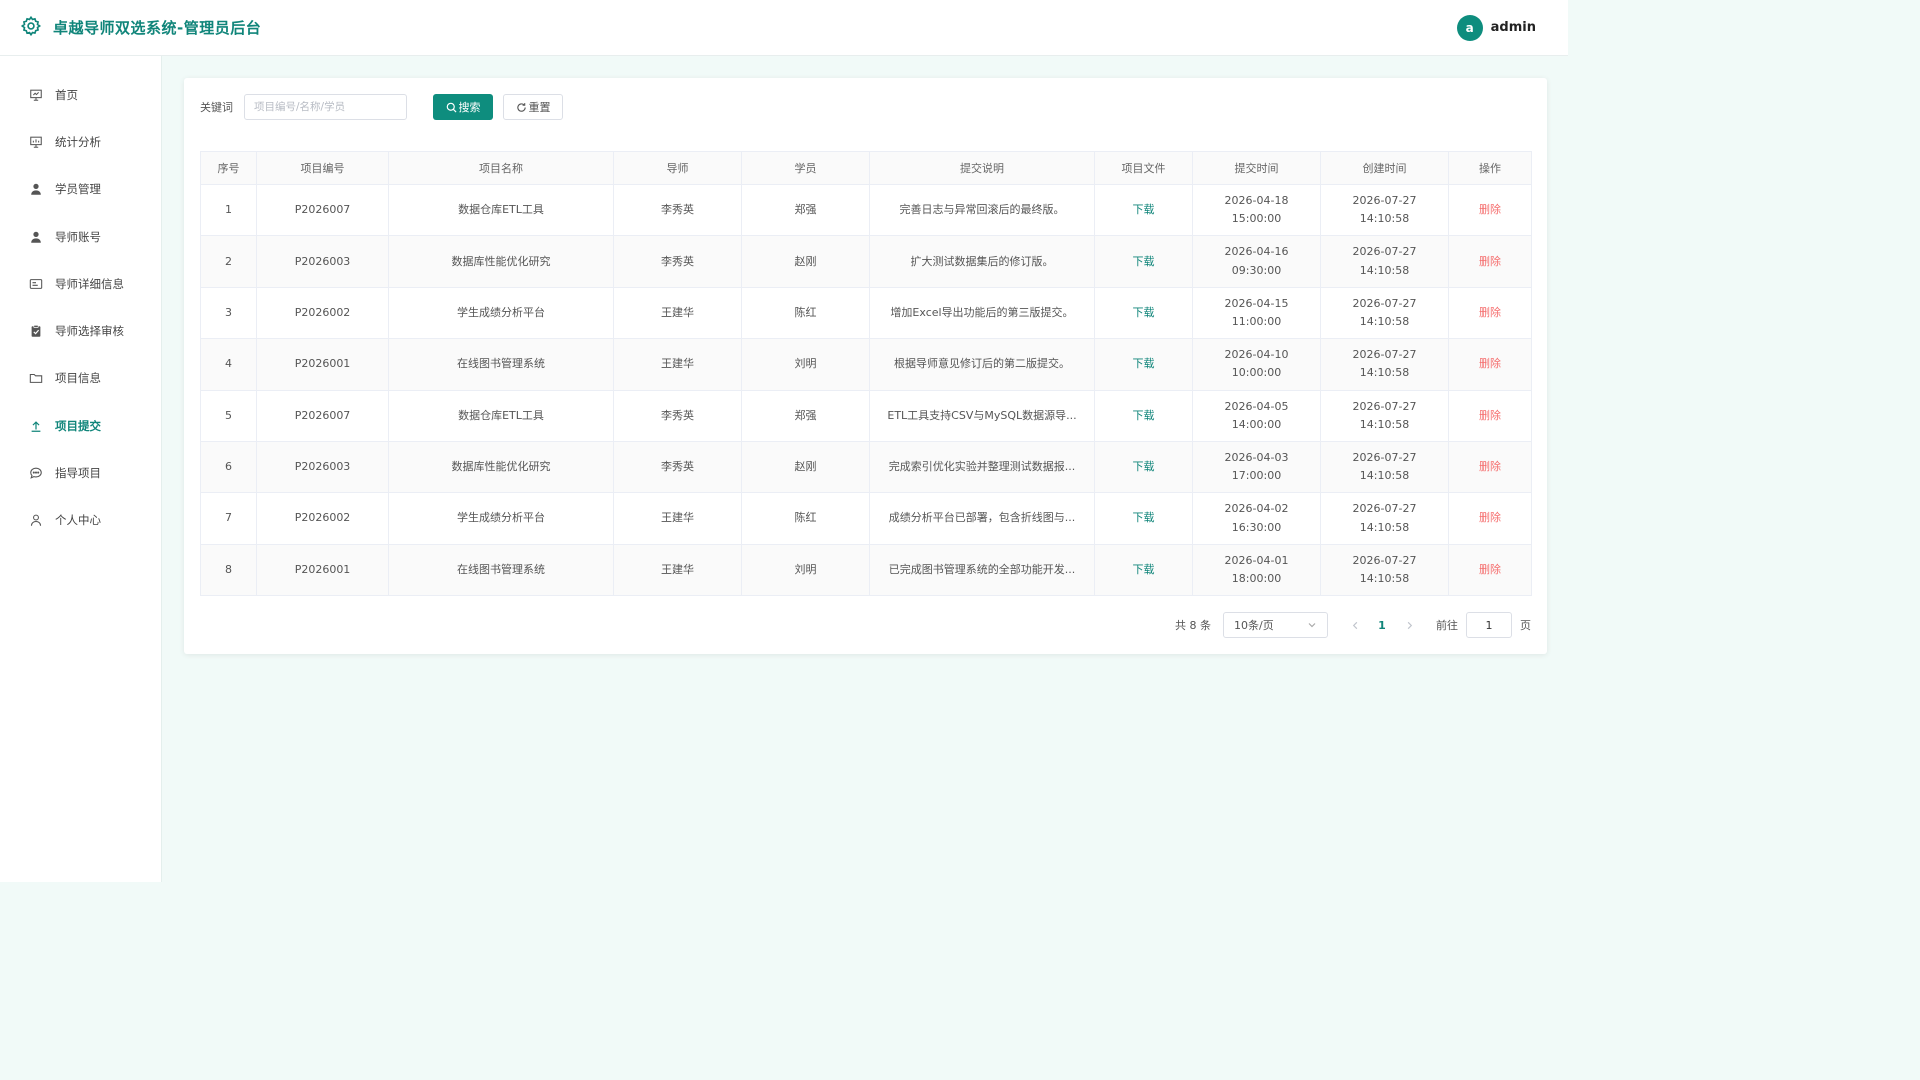 This screenshot has height=1080, width=1920. Describe the element at coordinates (66, 94) in the screenshot. I see `sidebar-item-label: 首页` at that location.